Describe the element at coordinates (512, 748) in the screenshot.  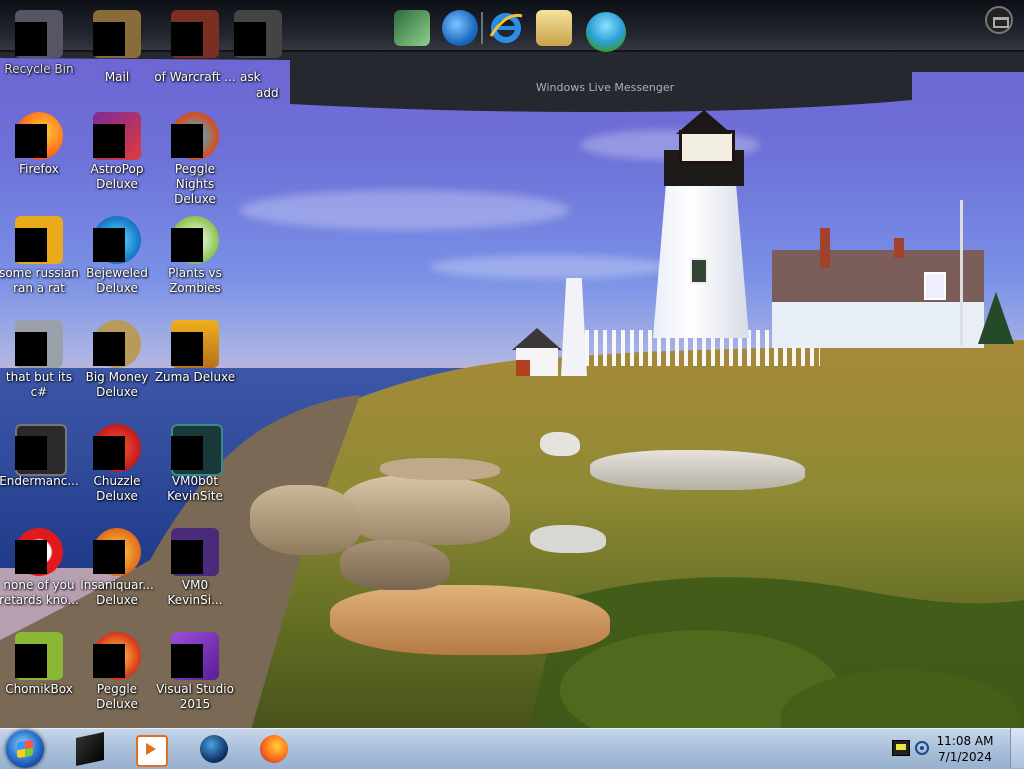
I see `taskbar` at that location.